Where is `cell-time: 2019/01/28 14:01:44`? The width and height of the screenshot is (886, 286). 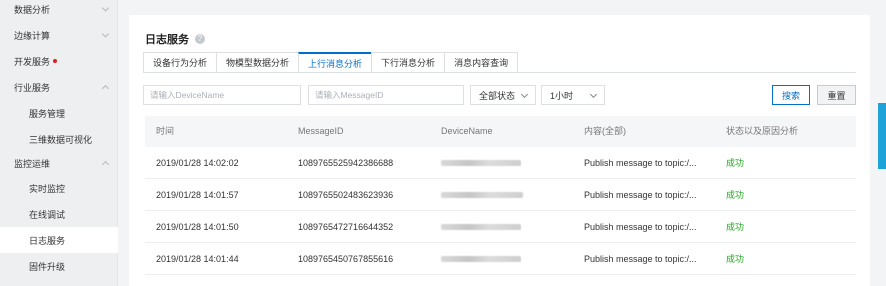 cell-time: 2019/01/28 14:01:44 is located at coordinates (197, 259).